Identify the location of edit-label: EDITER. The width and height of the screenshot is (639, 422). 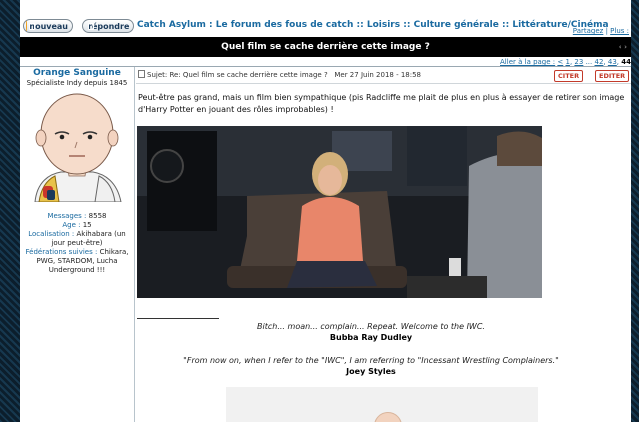
(612, 76).